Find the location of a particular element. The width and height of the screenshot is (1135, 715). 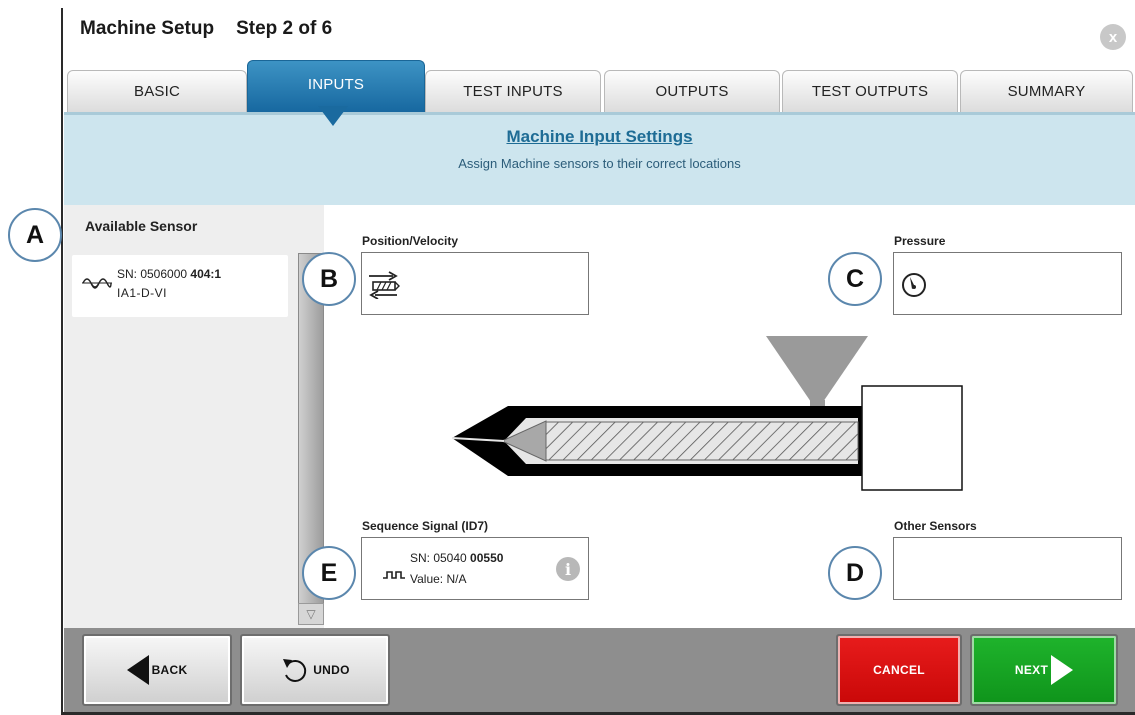

other-sensors-slot is located at coordinates (1007, 568).